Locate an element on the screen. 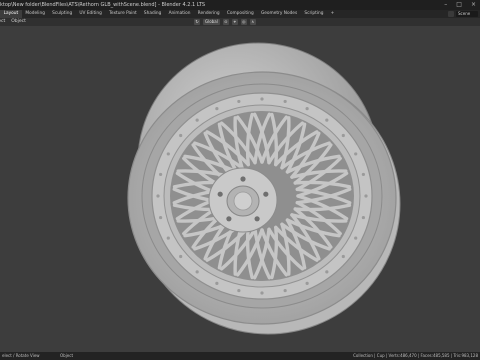 This screenshot has width=480, height=360. viewport-menu: ject Object is located at coordinates (13, 22).